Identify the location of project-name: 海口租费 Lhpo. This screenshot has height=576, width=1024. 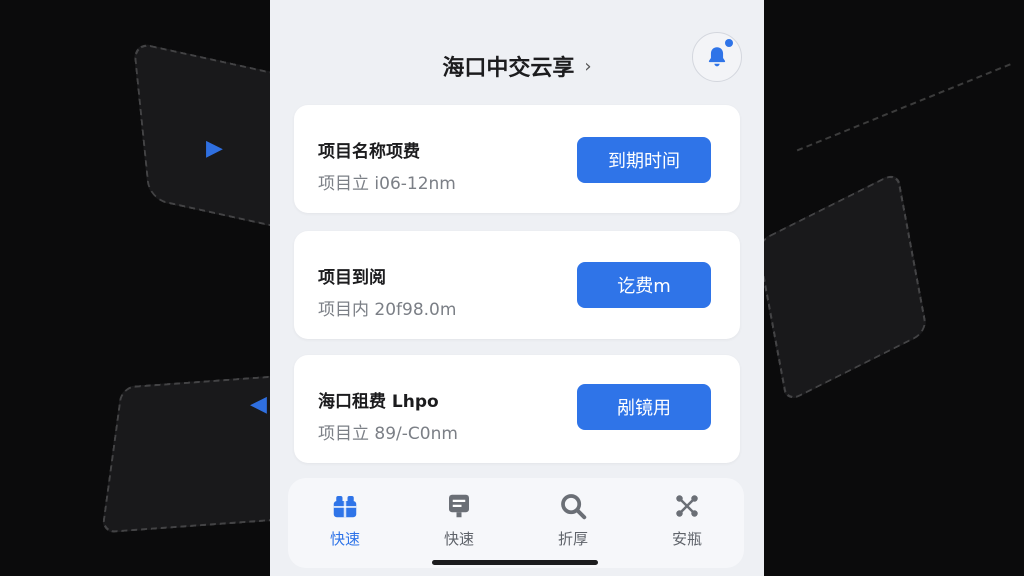
(378, 402).